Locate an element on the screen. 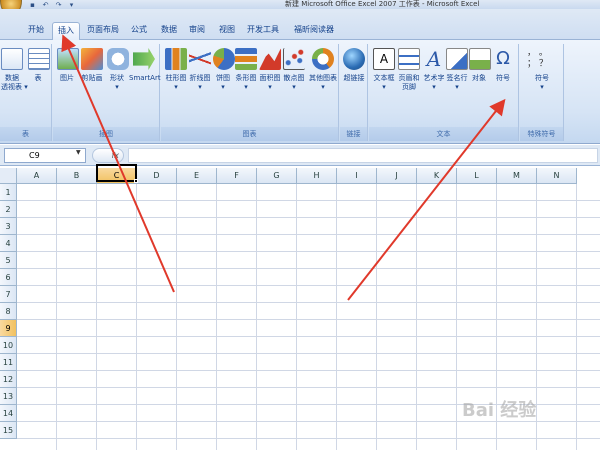 This screenshot has height=450, width=600. office-button is located at coordinates (11, 4).